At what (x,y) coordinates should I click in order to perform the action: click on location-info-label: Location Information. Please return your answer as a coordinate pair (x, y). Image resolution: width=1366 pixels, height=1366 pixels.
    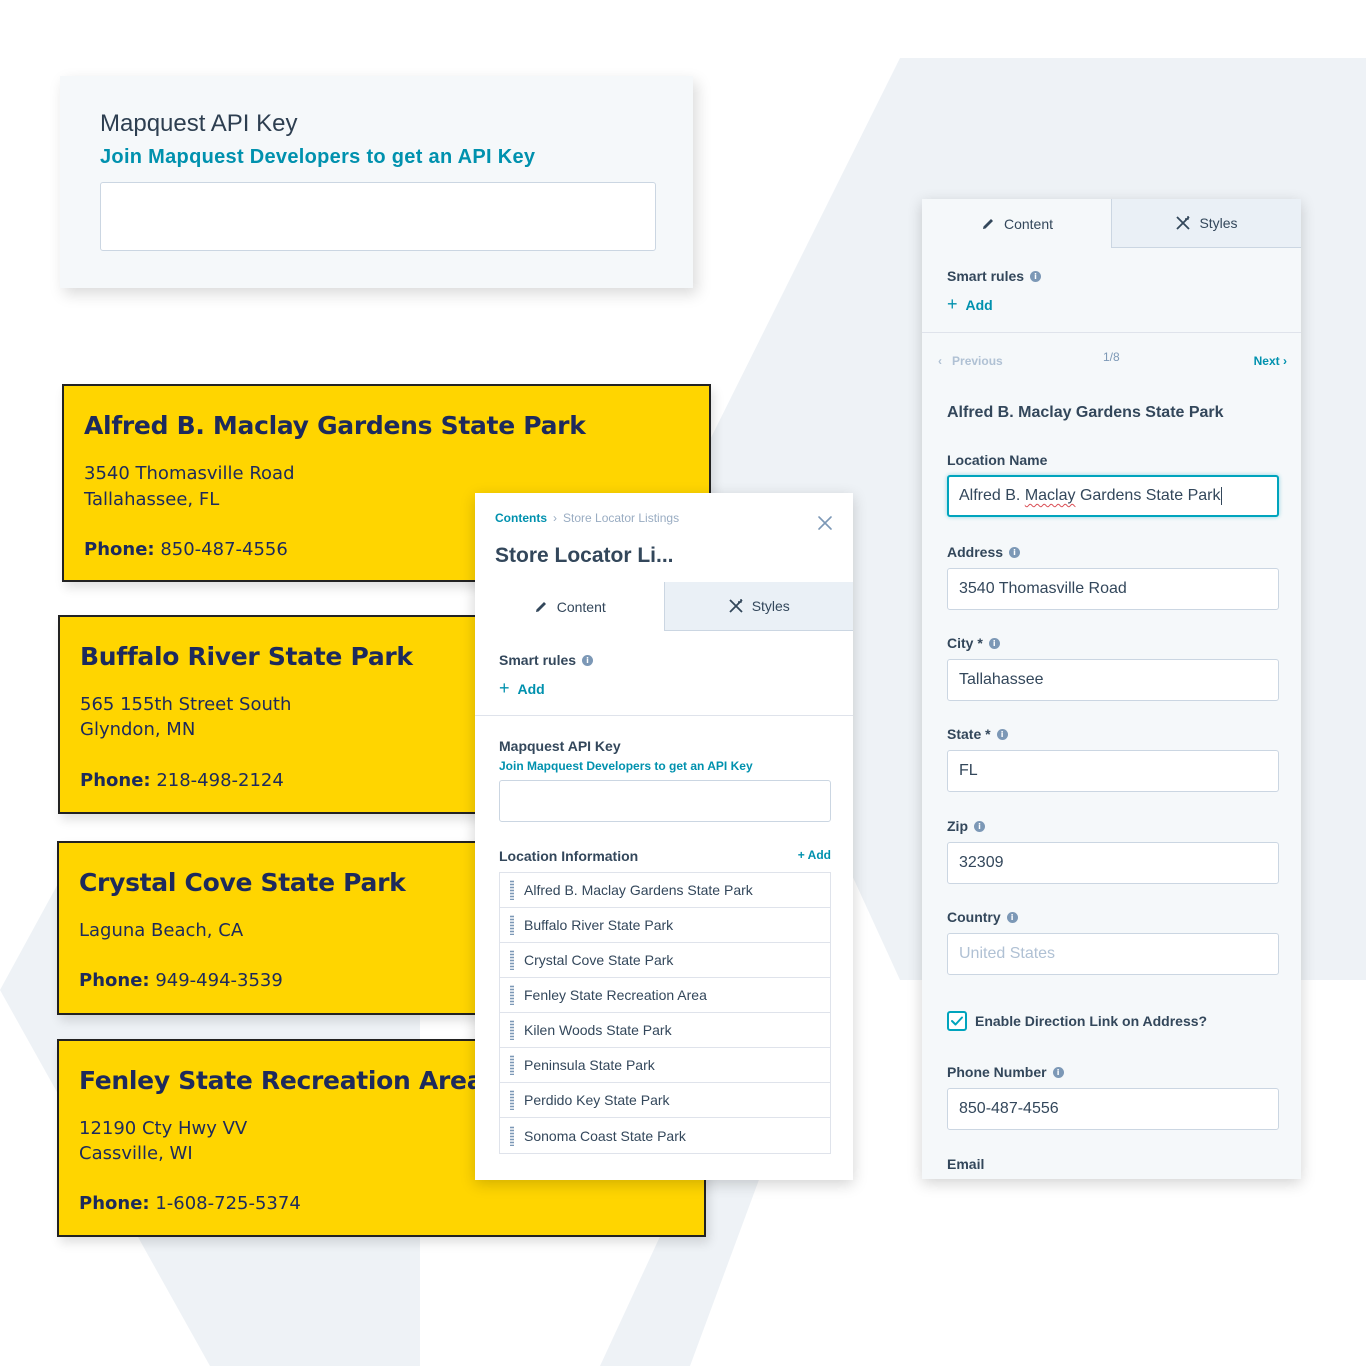
    Looking at the image, I should click on (569, 856).